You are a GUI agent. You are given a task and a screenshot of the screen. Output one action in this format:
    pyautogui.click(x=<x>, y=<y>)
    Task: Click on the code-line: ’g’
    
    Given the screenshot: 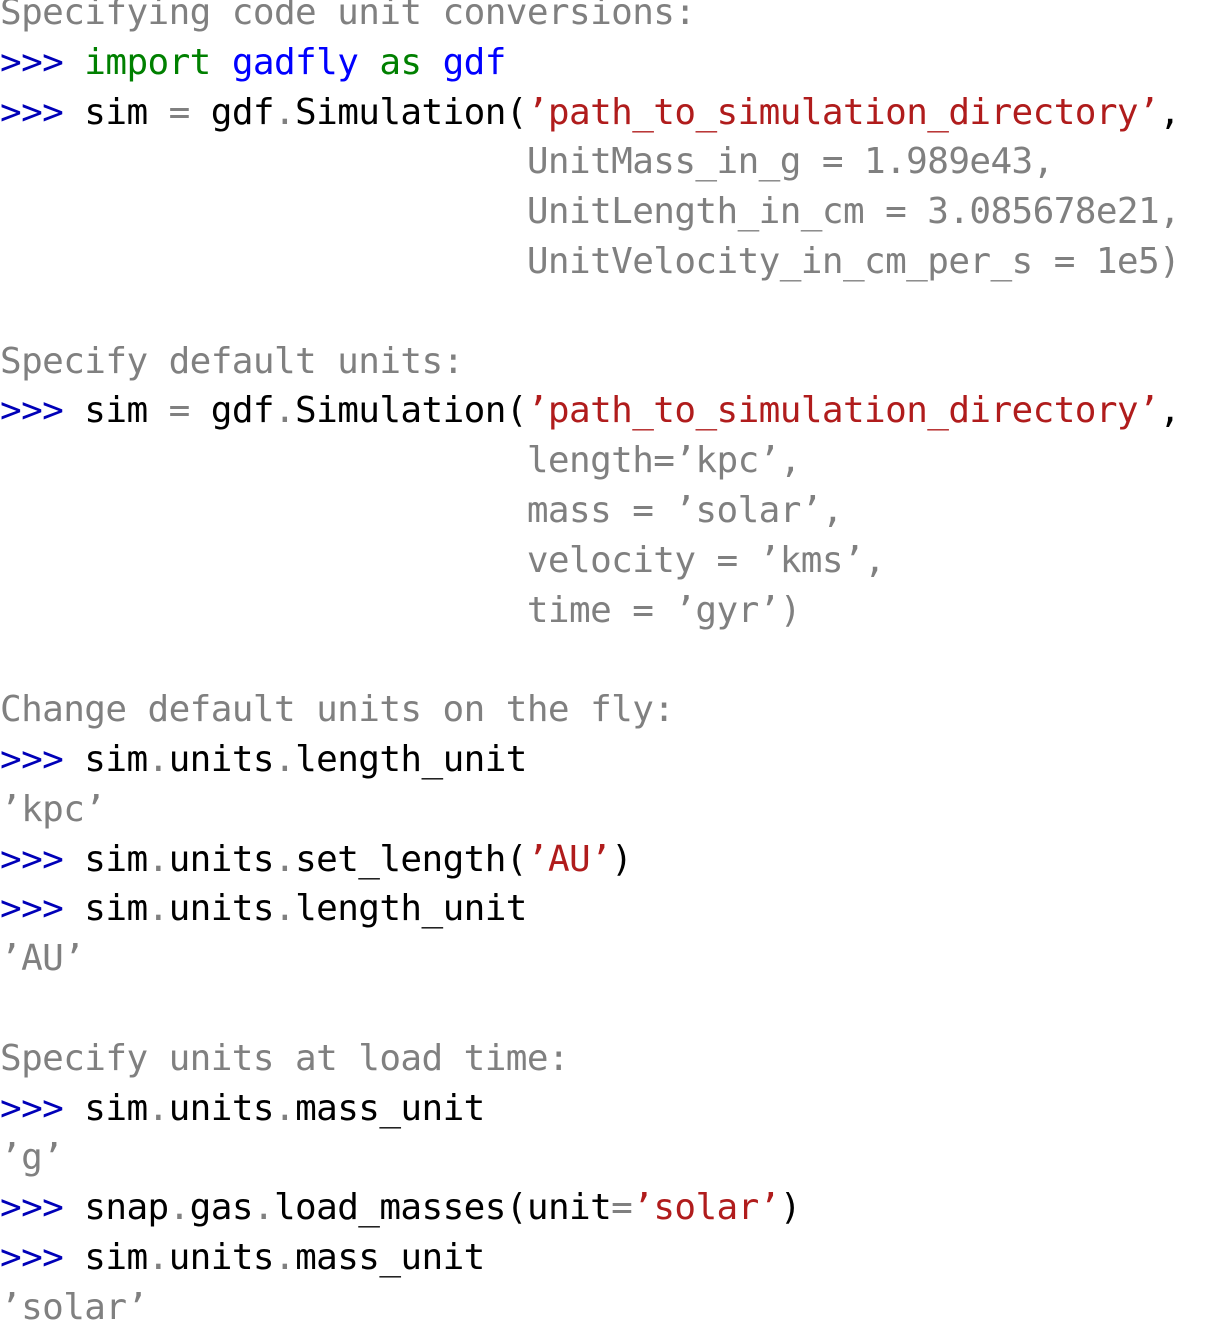 What is the action you would take?
    pyautogui.click(x=590, y=1158)
    